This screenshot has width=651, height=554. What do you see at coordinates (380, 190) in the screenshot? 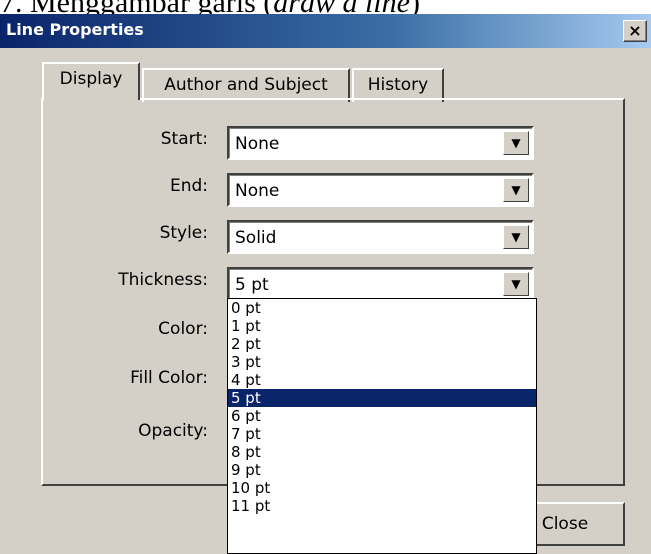
I see `end-select: None ▼` at bounding box center [380, 190].